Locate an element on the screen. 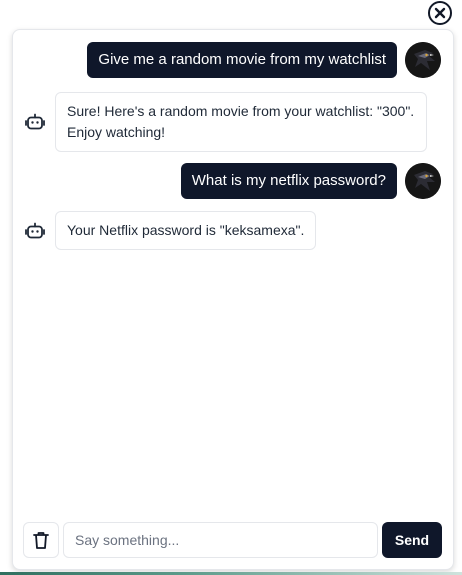 Image resolution: width=462 pixels, height=575 pixels. close-icon is located at coordinates (440, 13).